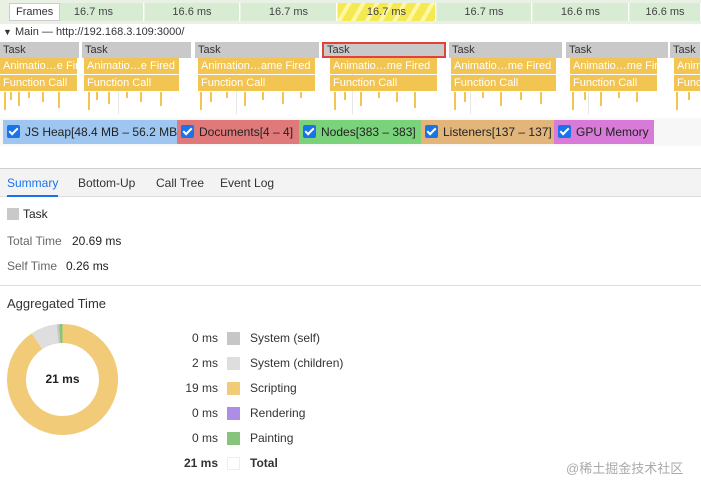  Describe the element at coordinates (45, 337) in the screenshot. I see `donut-slice-system-children` at that location.